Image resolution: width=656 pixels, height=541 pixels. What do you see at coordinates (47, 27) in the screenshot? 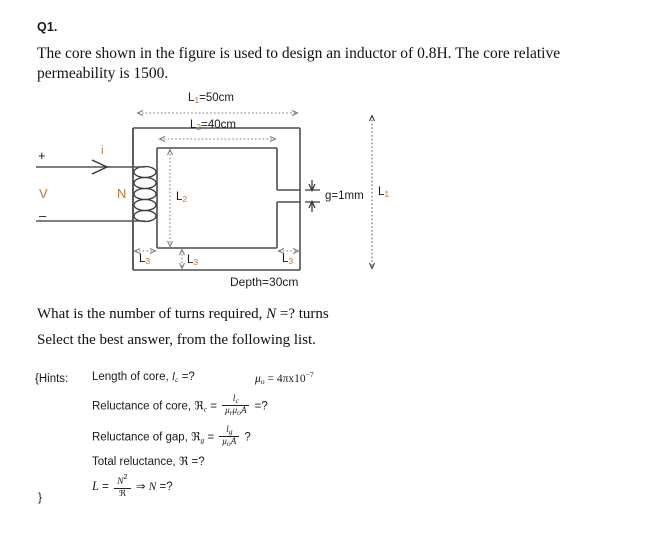
I see `question-number: Q1.` at bounding box center [47, 27].